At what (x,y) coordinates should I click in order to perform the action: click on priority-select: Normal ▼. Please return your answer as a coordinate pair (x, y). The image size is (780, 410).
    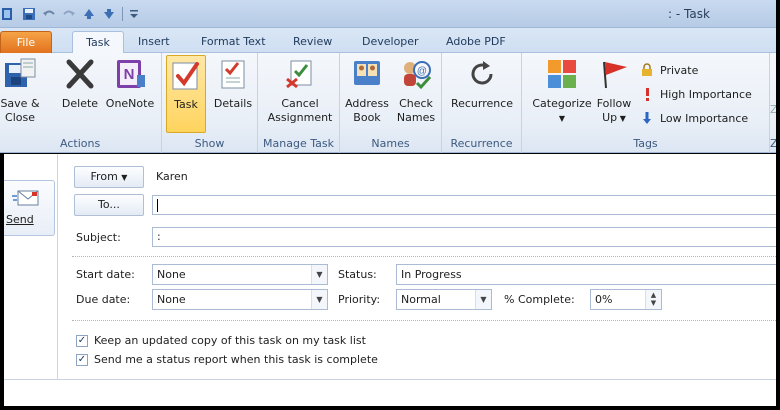
    Looking at the image, I should click on (444, 299).